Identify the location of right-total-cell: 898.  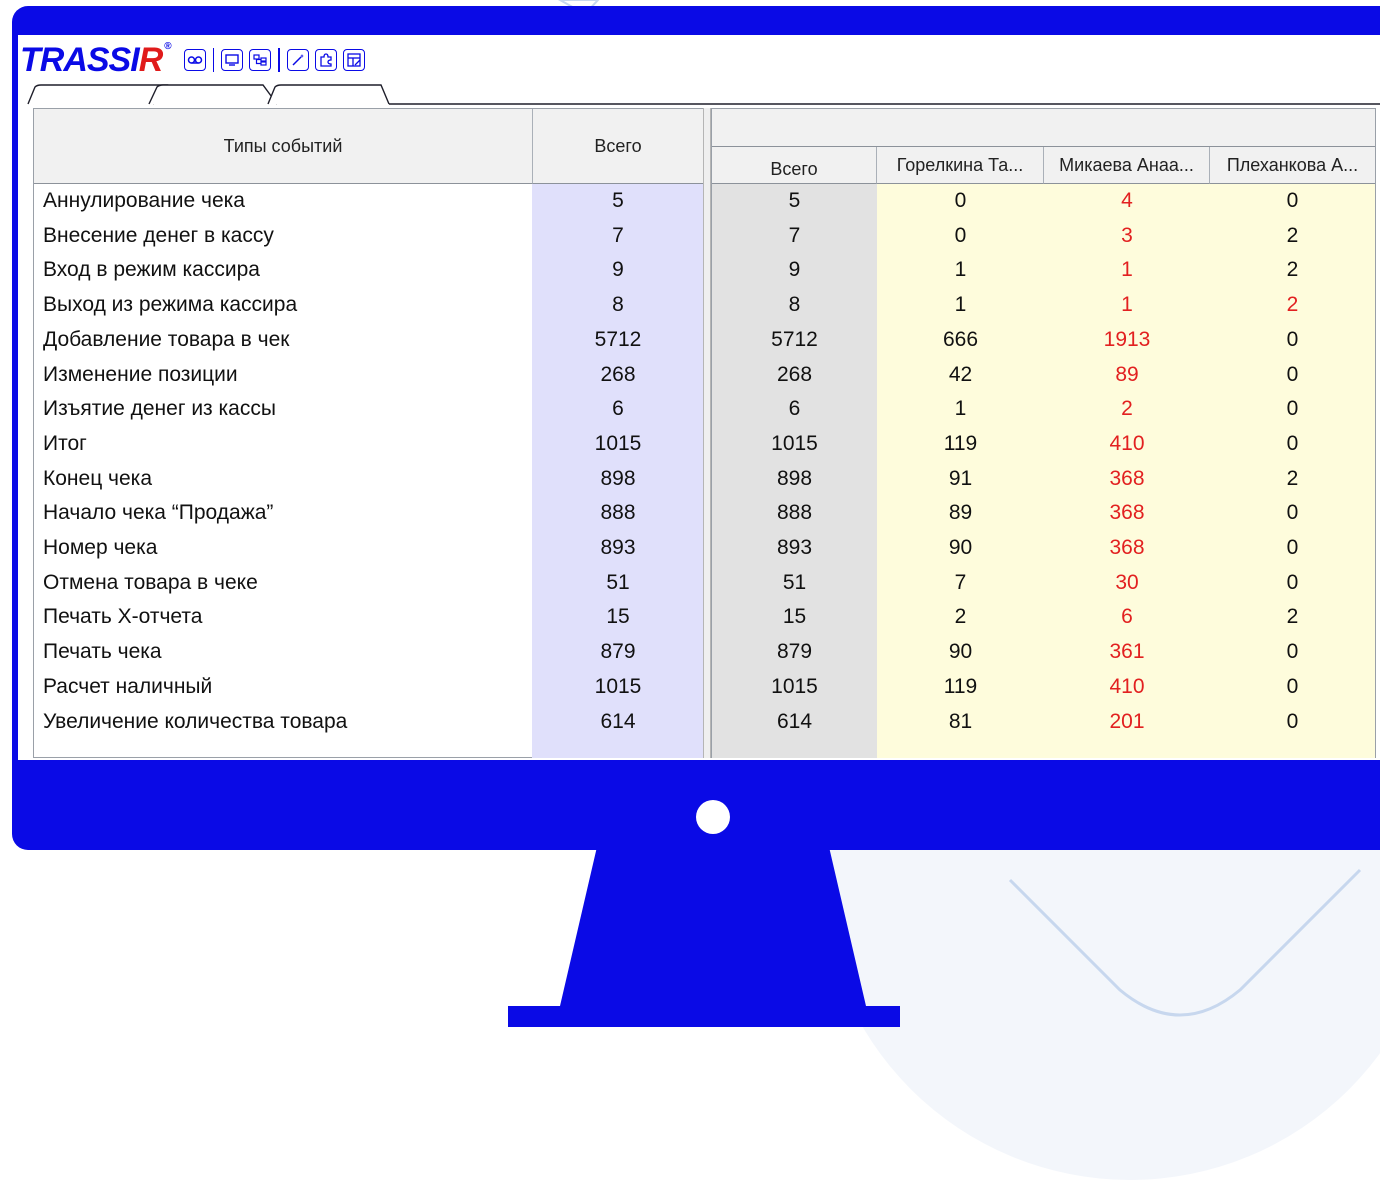
(794, 478).